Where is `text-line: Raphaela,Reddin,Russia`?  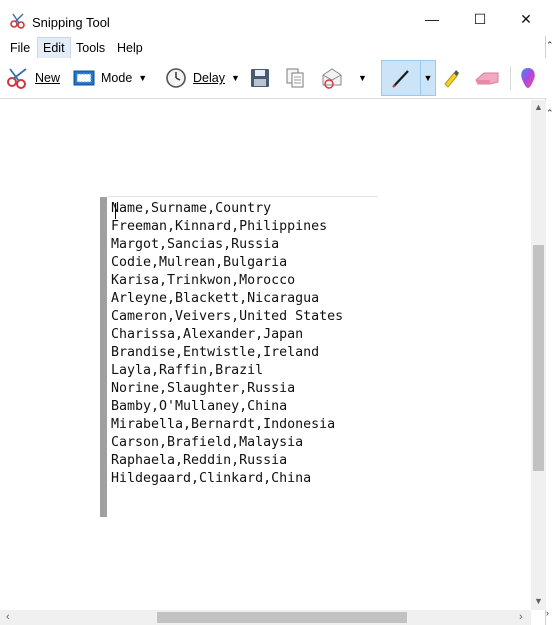 text-line: Raphaela,Reddin,Russia is located at coordinates (199, 460).